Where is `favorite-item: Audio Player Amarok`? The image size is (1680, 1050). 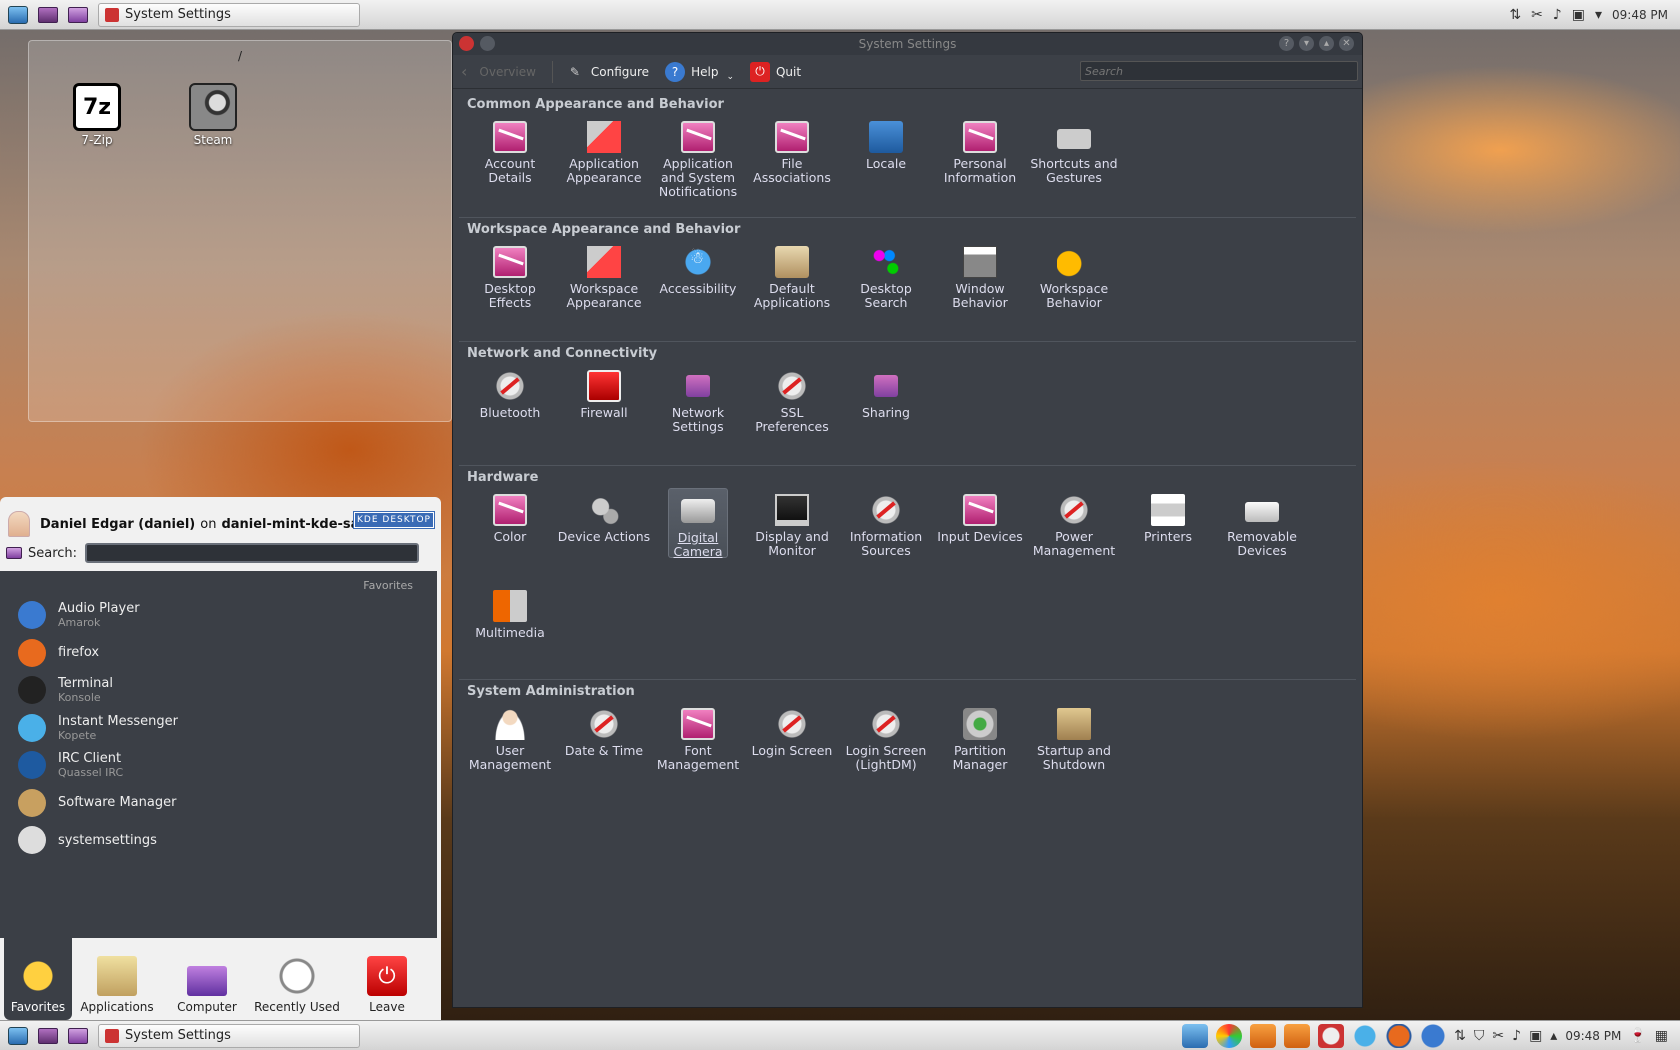 favorite-item: Audio Player Amarok is located at coordinates (218, 615).